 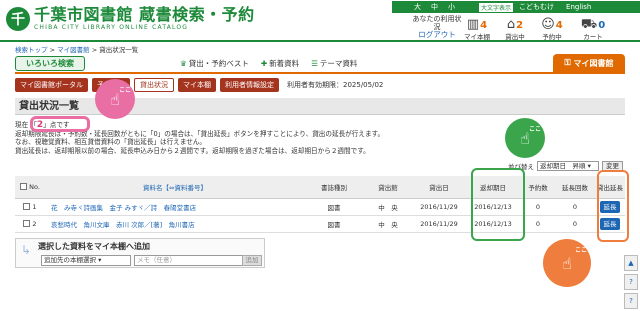 What do you see at coordinates (320, 73) in the screenshot?
I see `nav-divider` at bounding box center [320, 73].